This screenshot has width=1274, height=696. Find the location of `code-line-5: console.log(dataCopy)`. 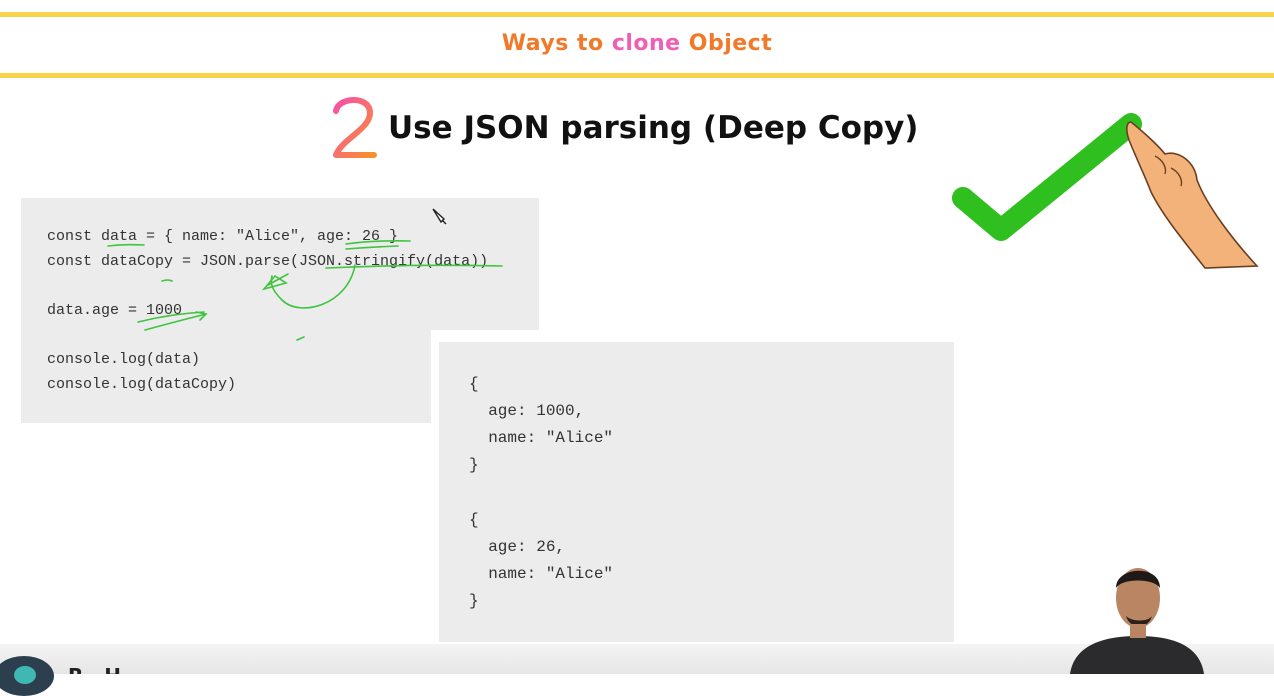

code-line-5: console.log(dataCopy) is located at coordinates (142, 384).